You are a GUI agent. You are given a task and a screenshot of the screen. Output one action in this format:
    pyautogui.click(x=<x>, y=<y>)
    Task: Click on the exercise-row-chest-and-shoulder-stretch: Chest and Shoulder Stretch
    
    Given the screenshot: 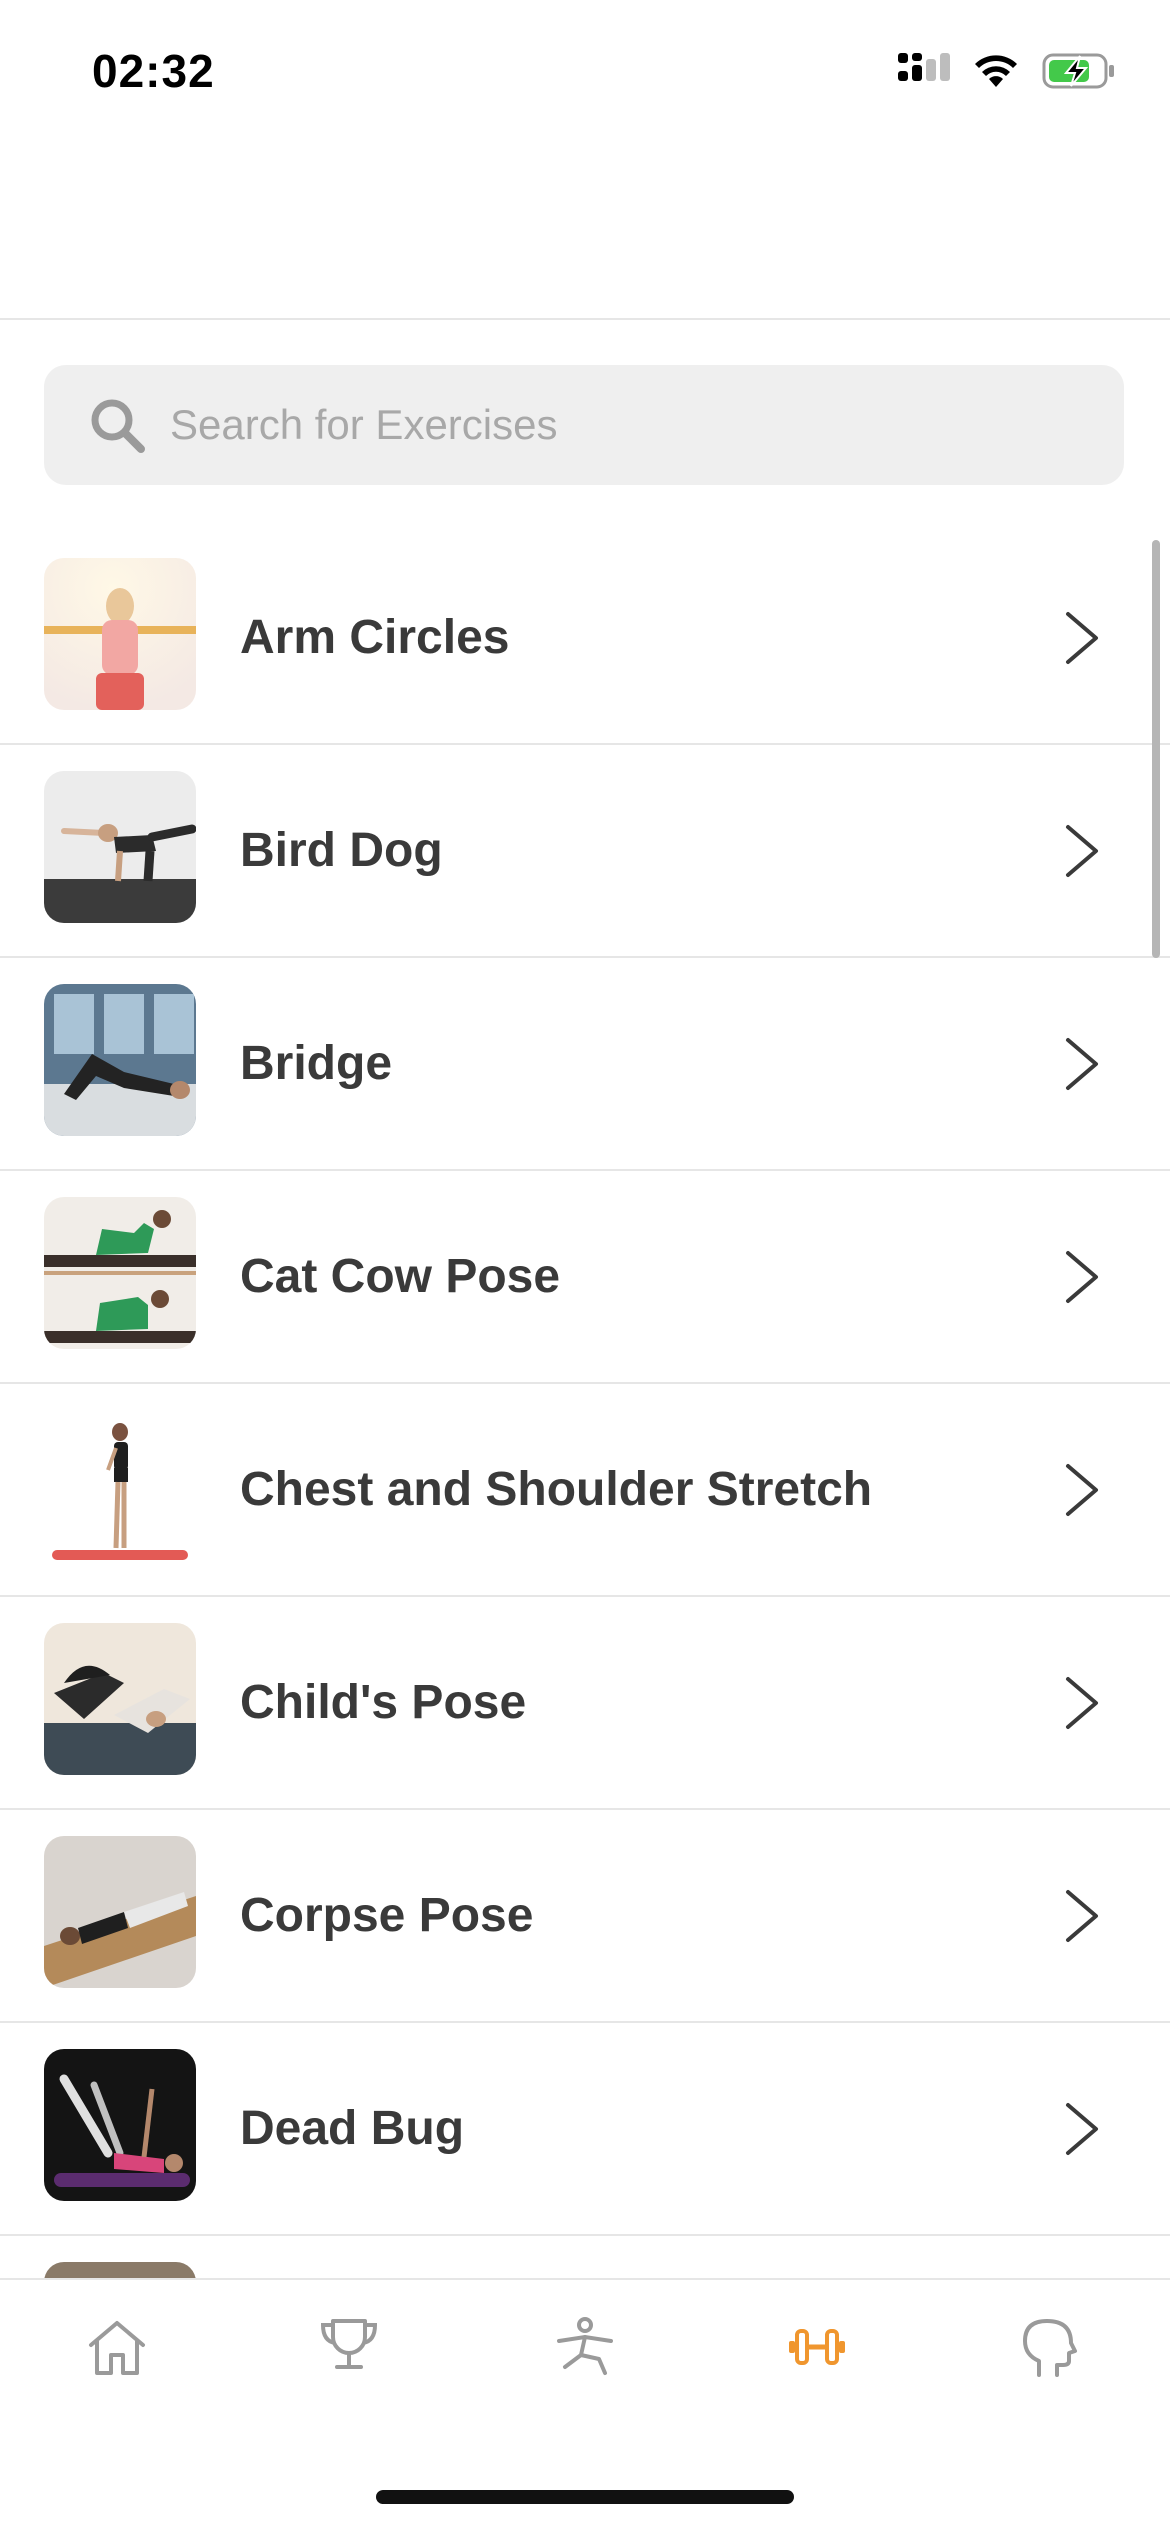 What is the action you would take?
    pyautogui.click(x=585, y=1490)
    